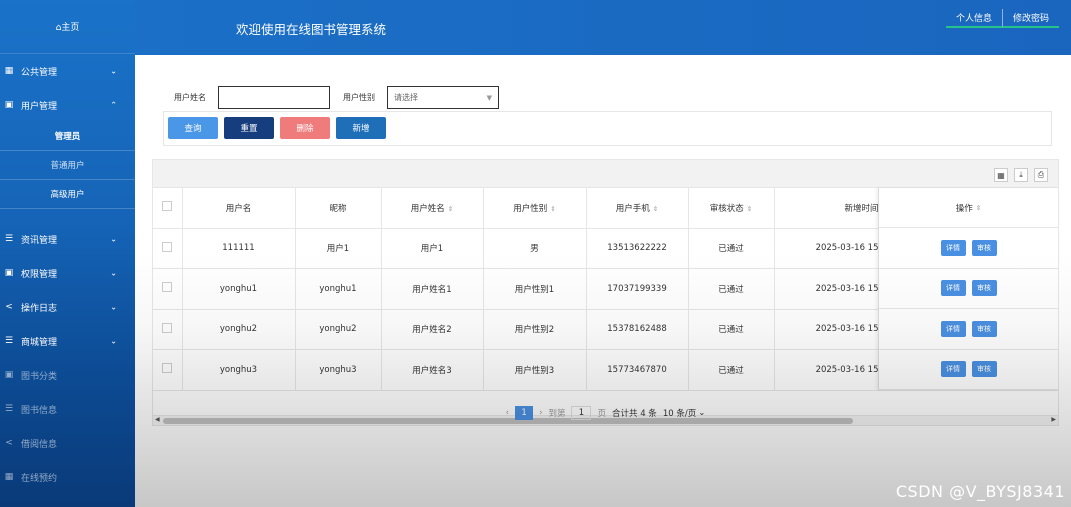 The image size is (1071, 507). I want to click on select-all-cell, so click(168, 208).